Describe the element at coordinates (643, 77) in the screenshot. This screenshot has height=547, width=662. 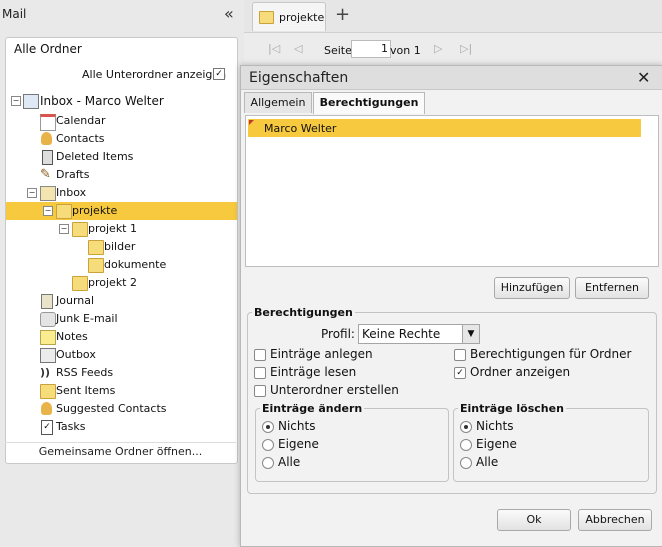
I see `close-icon: ✕` at that location.